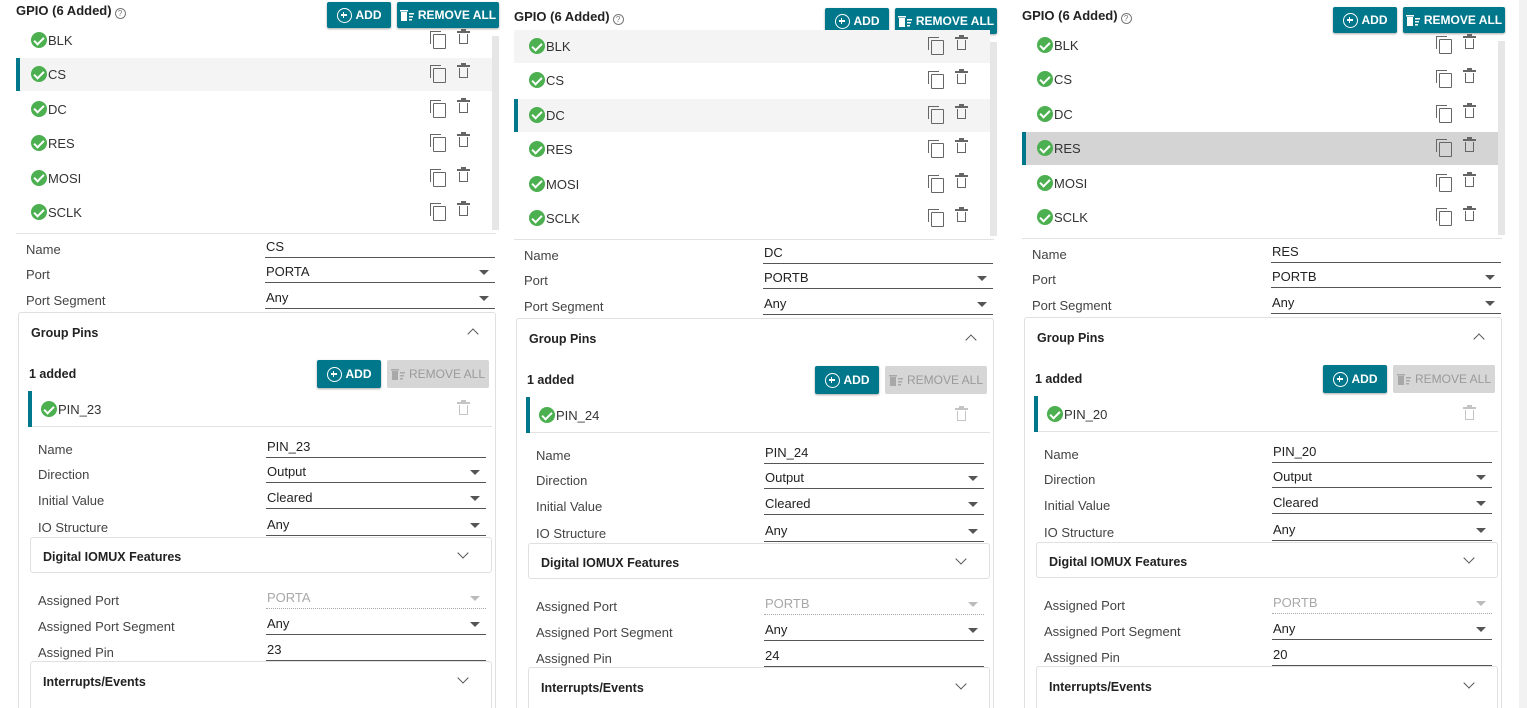 The height and width of the screenshot is (708, 1527). Describe the element at coordinates (1386, 253) in the screenshot. I see `name-input: RES` at that location.